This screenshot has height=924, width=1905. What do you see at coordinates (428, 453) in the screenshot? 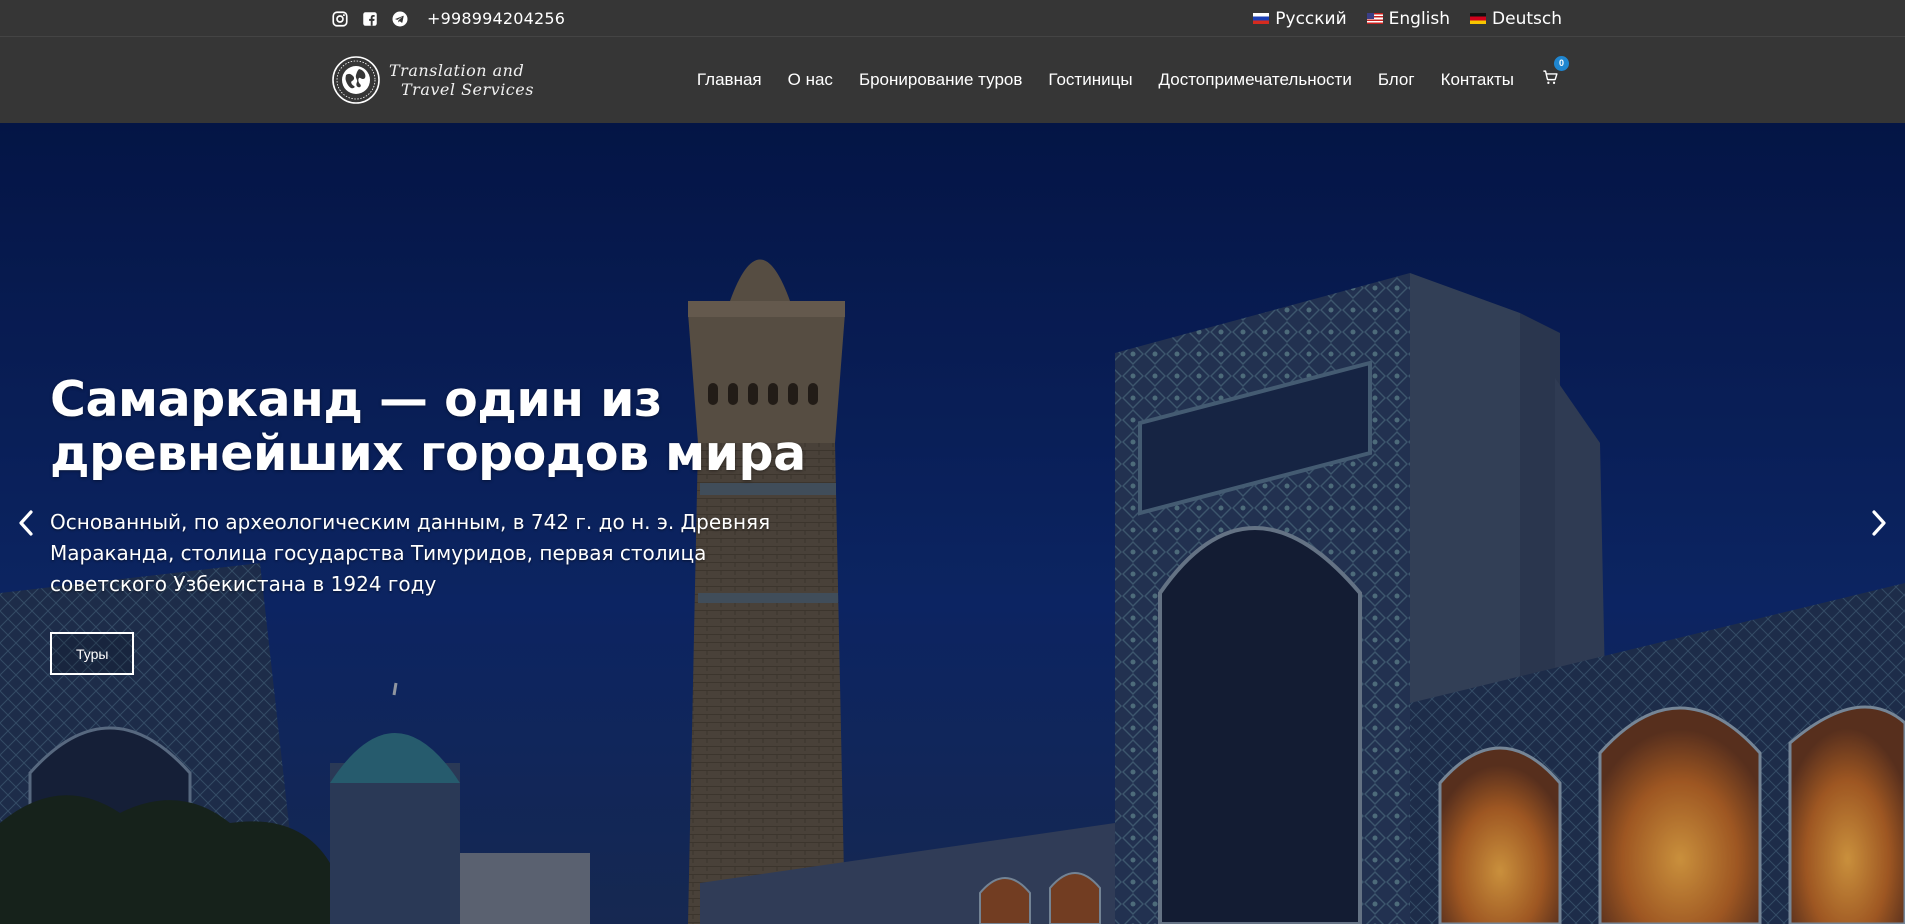
I see `hero-title-line-2: древнейших городов мира` at bounding box center [428, 453].